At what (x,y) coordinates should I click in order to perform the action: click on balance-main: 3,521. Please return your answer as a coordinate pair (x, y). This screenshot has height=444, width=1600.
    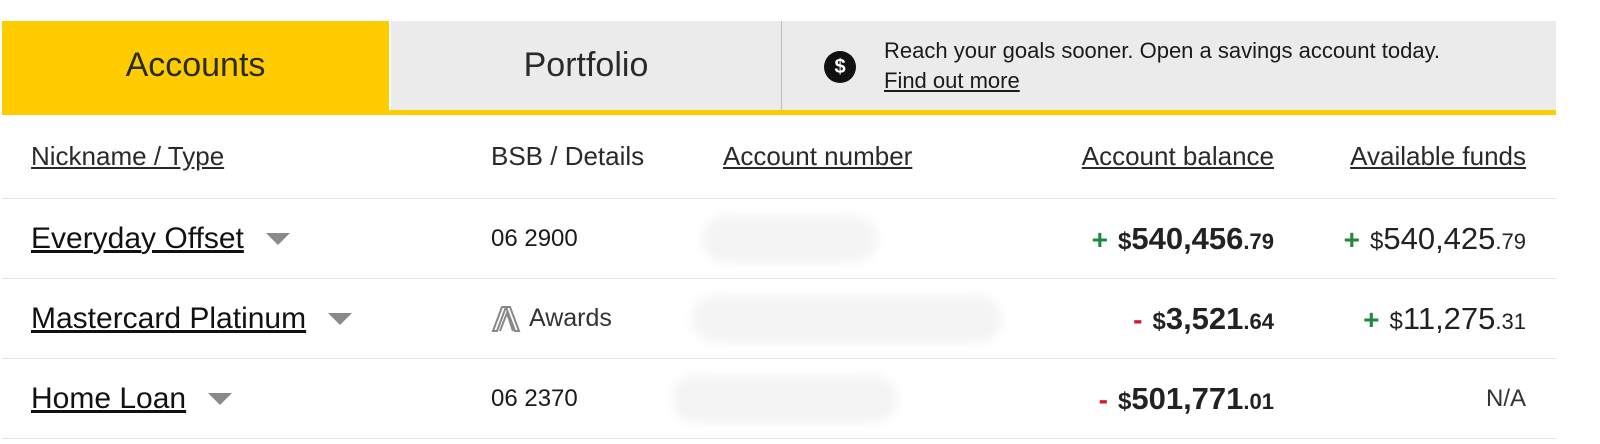
    Looking at the image, I should click on (1204, 318).